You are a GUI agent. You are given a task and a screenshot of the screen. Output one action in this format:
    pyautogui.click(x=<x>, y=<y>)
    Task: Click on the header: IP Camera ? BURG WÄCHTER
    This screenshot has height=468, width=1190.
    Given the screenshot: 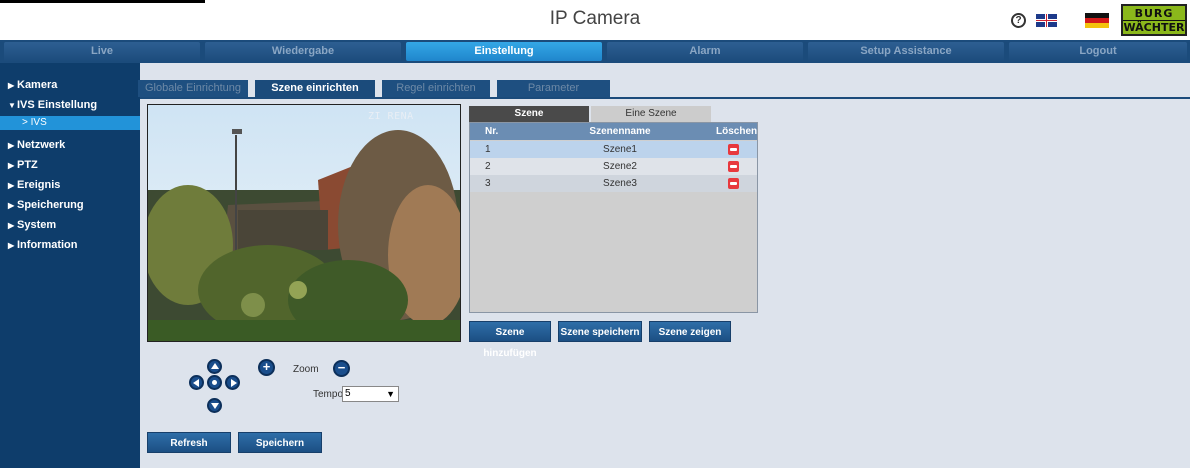 What is the action you would take?
    pyautogui.click(x=595, y=20)
    